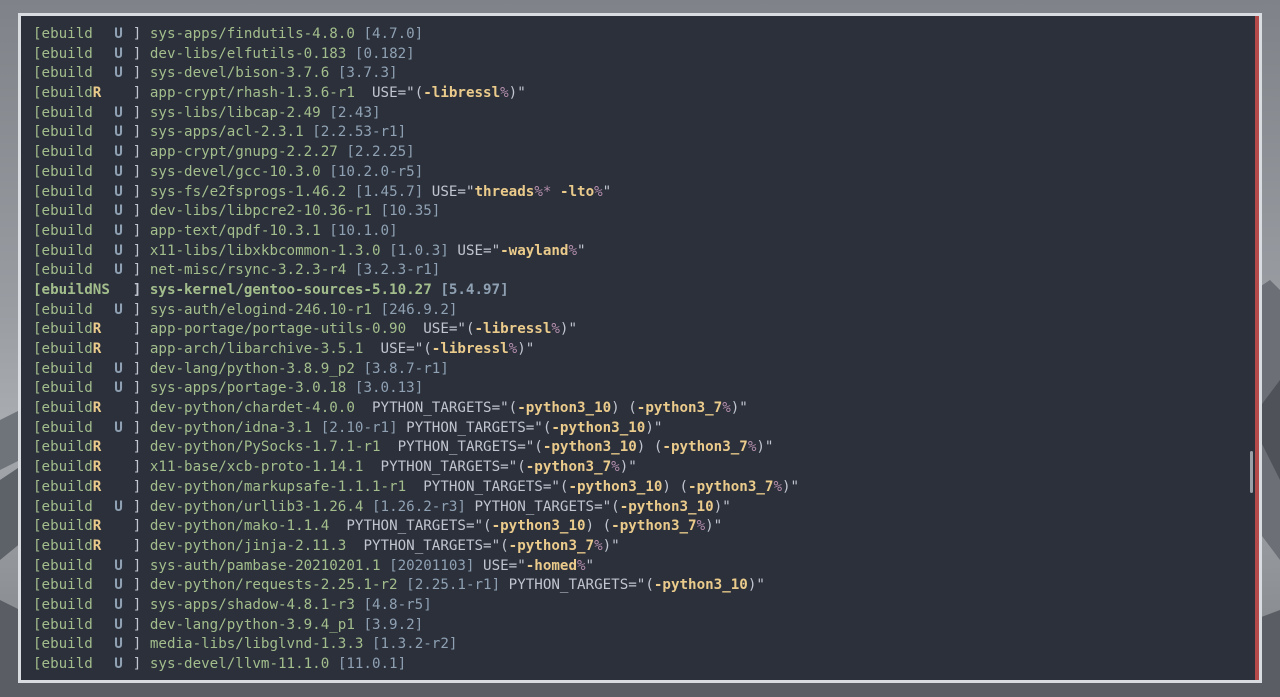  What do you see at coordinates (235, 112) in the screenshot?
I see `package-atom: sys-libs/libcap-2.49` at bounding box center [235, 112].